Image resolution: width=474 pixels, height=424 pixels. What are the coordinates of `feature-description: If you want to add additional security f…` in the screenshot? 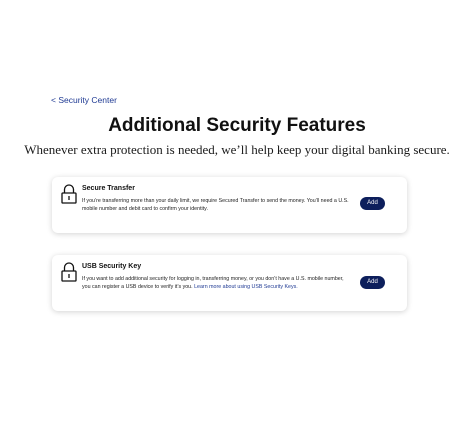 It's located at (216, 283).